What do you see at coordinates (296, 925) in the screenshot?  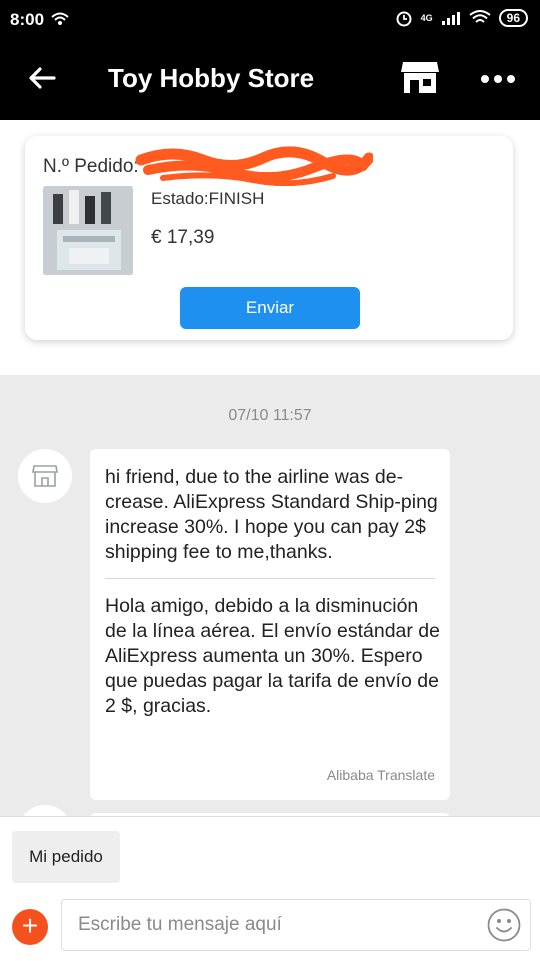 I see `message-input: Escribe tu mensaje aquí` at bounding box center [296, 925].